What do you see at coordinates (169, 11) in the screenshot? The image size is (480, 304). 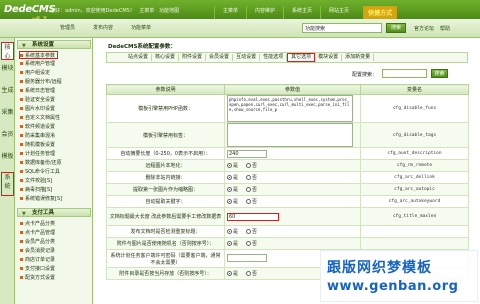 I see `top-info-map: 功能地图` at bounding box center [169, 11].